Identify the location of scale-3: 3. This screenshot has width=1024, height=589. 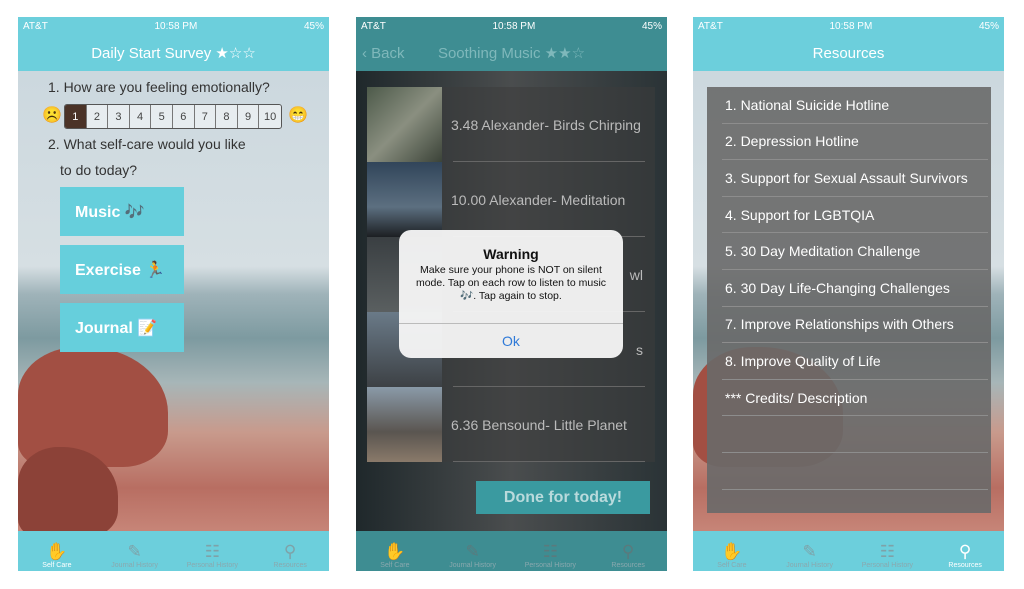
(119, 116).